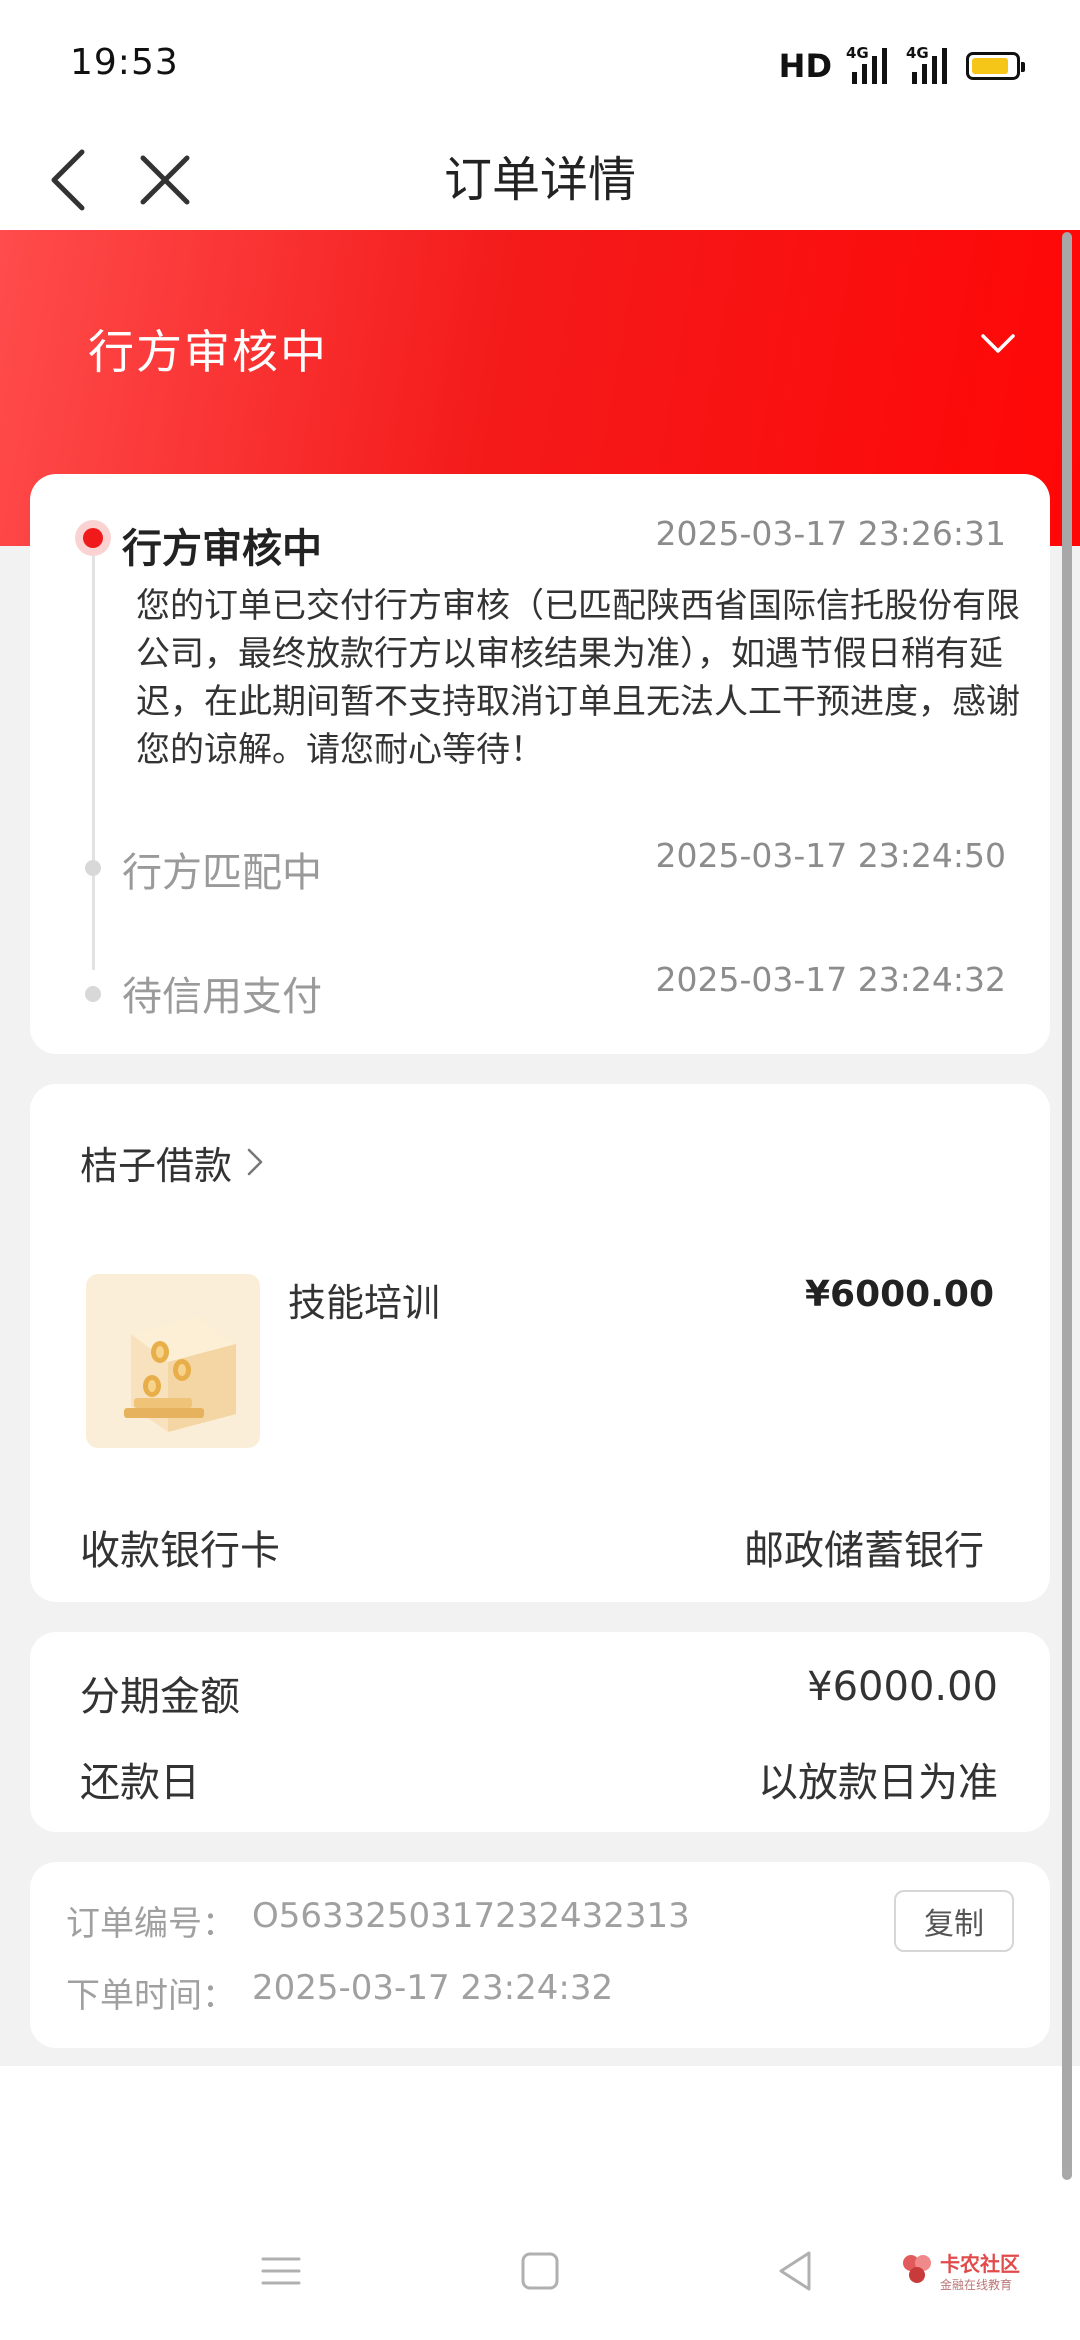 This screenshot has height=2340, width=1080. I want to click on watermark-logo-icon, so click(917, 2269).